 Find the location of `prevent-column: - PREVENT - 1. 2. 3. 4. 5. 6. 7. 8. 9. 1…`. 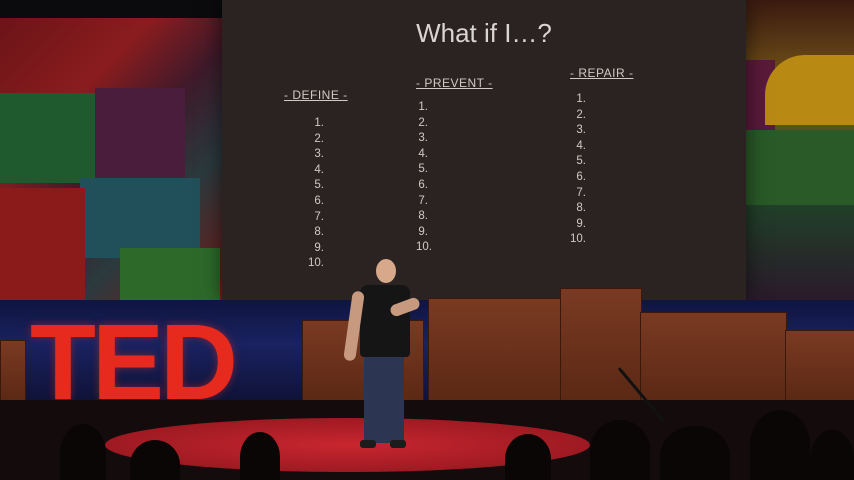

prevent-column: - PREVENT - 1. 2. 3. 4. 5. 6. 7. 8. 9. 1… is located at coordinates (454, 166).